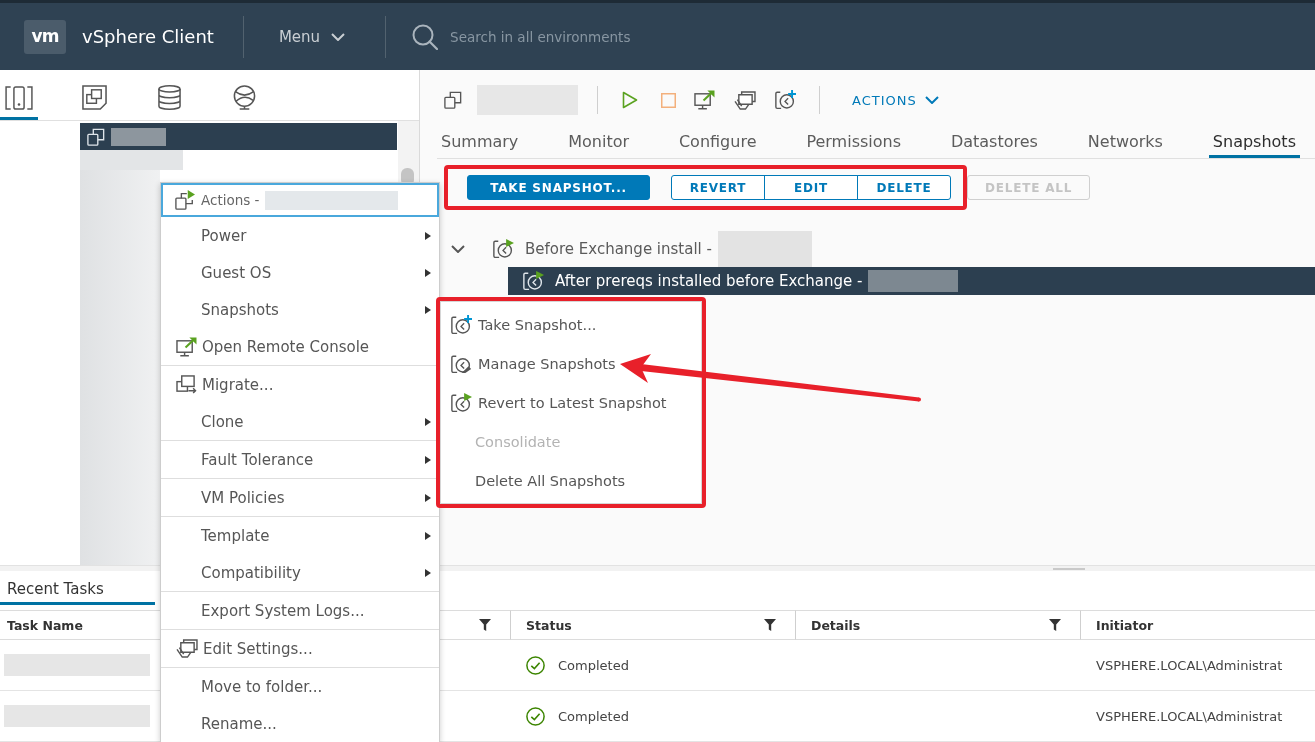  I want to click on menu-item: Delete All Snapshots, so click(571, 480).